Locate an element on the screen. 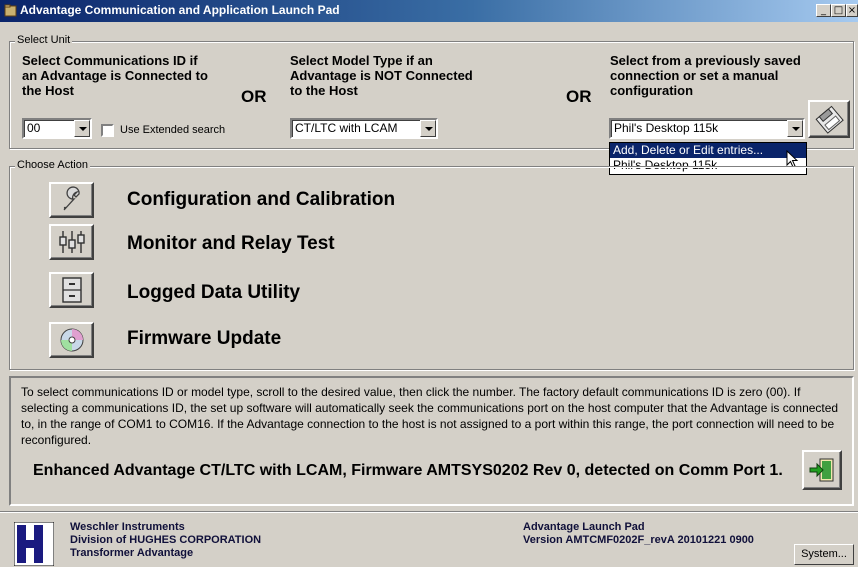  saved-connection-select: Phil's Desktop 115k is located at coordinates (707, 128).